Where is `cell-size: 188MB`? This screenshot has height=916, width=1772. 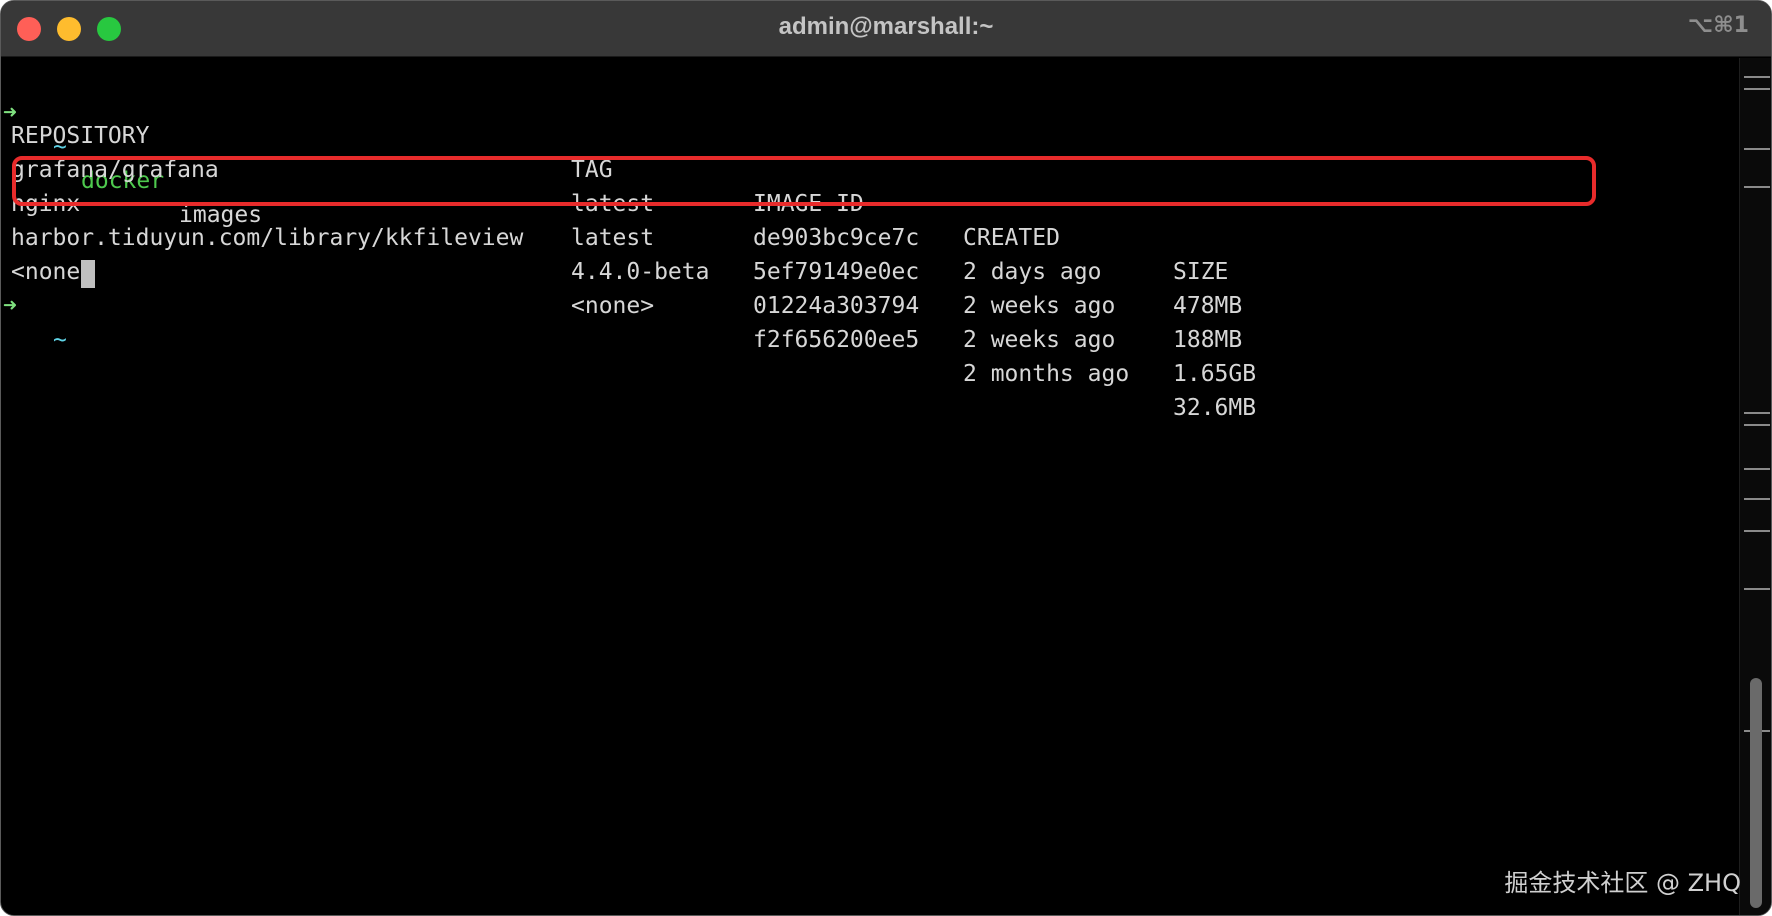
cell-size: 188MB is located at coordinates (1208, 340).